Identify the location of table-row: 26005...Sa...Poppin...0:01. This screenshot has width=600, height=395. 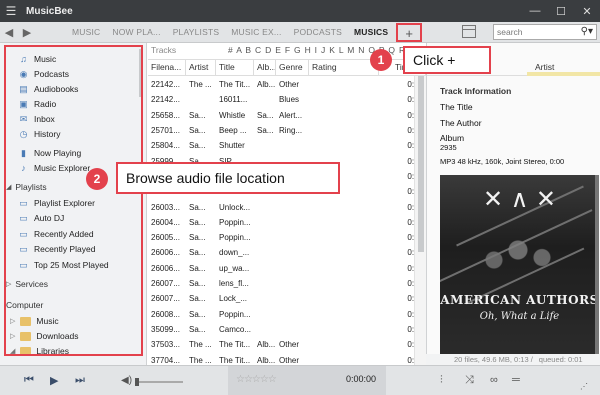
(287, 237).